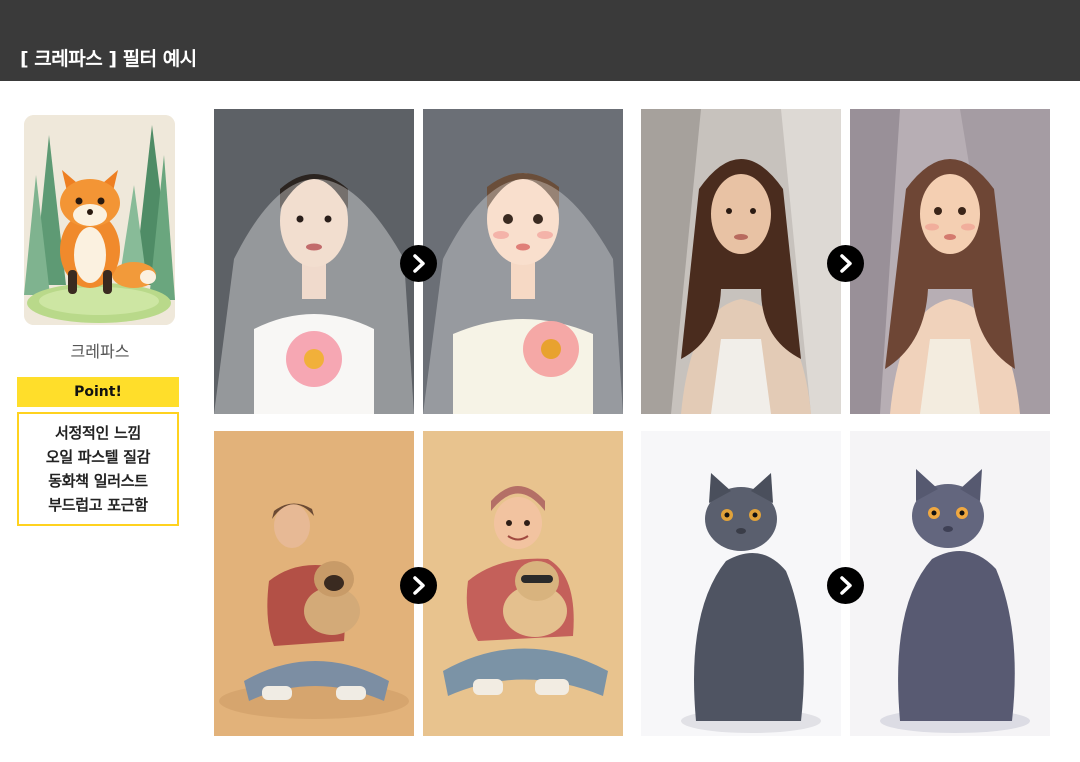  Describe the element at coordinates (314, 583) in the screenshot. I see `example-person-pug-before-image` at that location.